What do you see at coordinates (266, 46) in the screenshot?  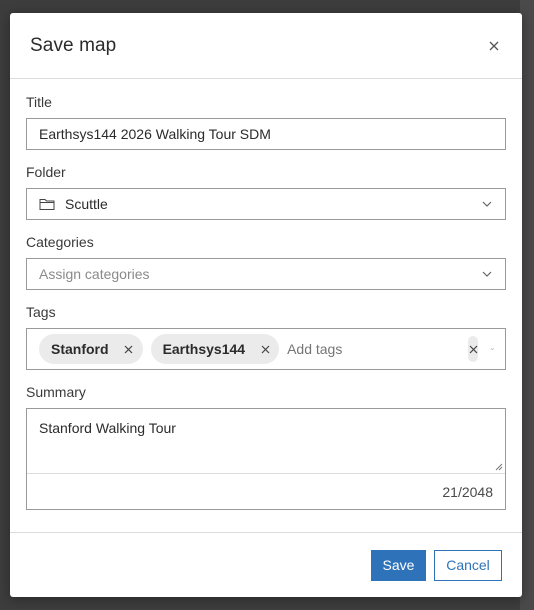 I see `dialog-header: Save map` at bounding box center [266, 46].